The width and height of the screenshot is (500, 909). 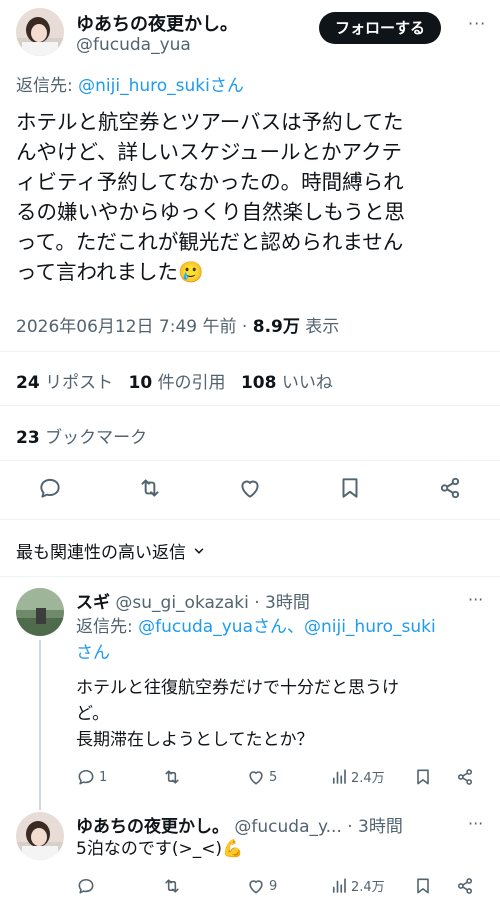 I want to click on reply-reply-button, so click(x=86, y=886).